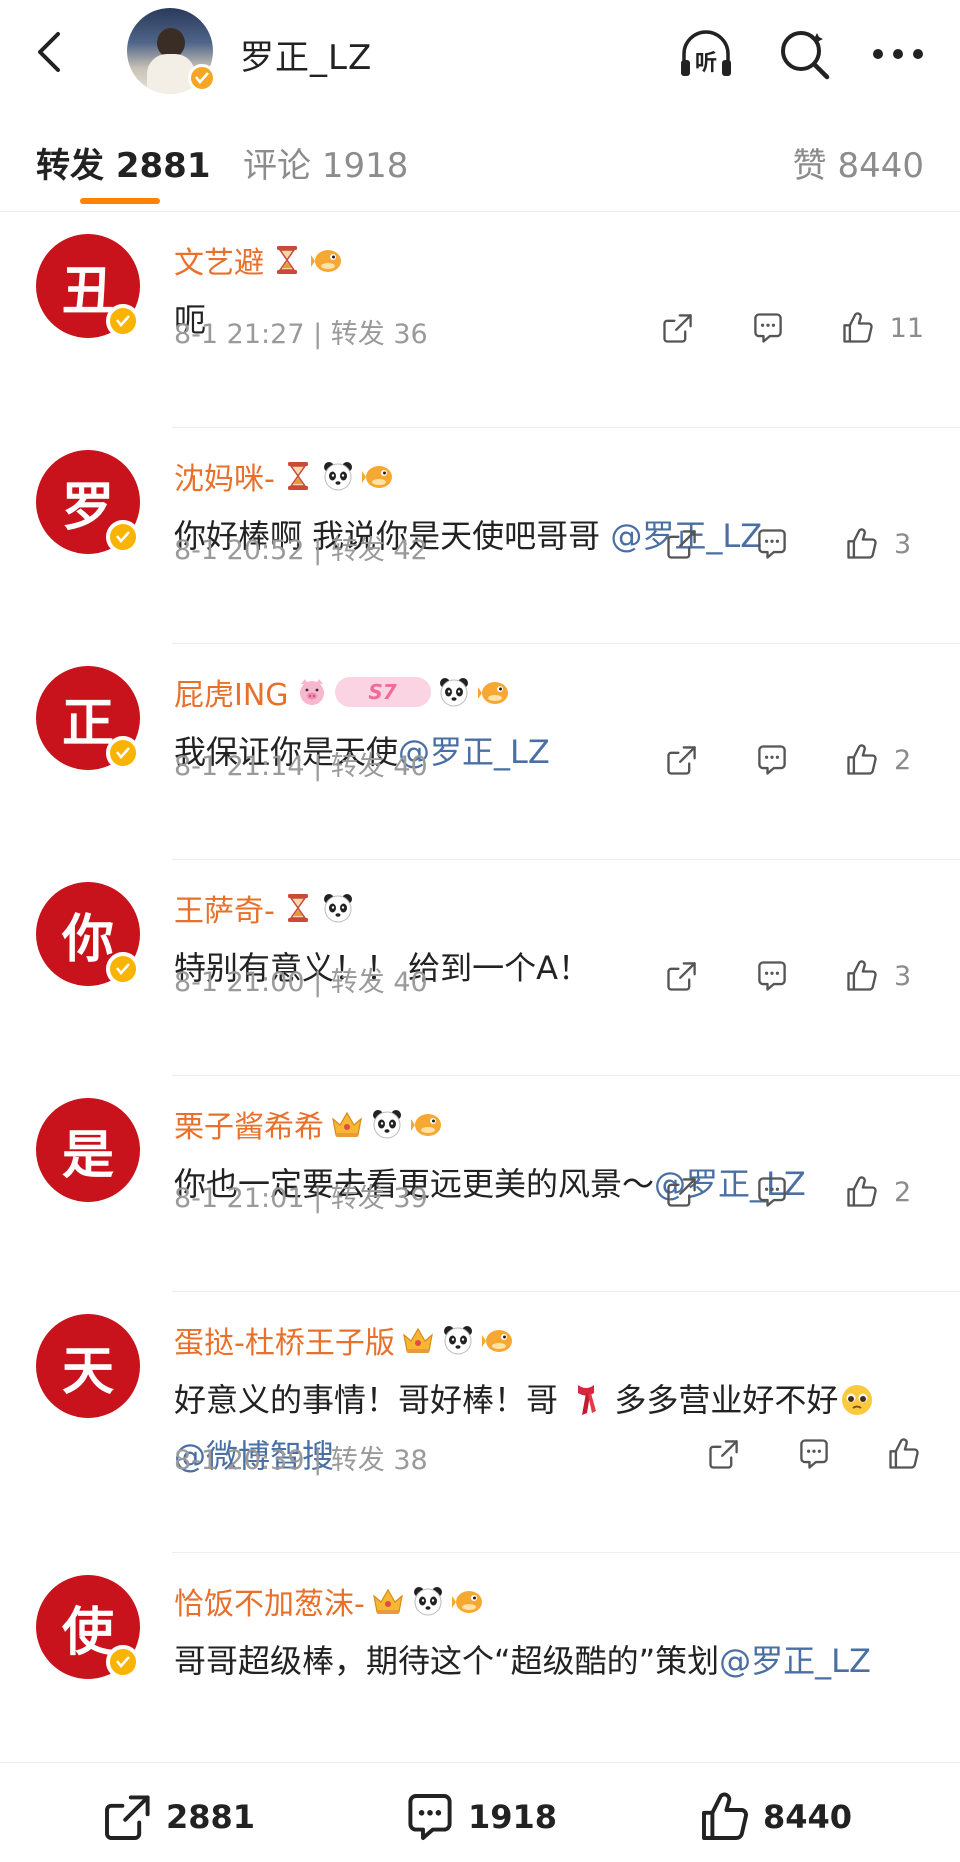 The width and height of the screenshot is (960, 1862). Describe the element at coordinates (312, 692) in the screenshot. I see `pig-icon` at that location.